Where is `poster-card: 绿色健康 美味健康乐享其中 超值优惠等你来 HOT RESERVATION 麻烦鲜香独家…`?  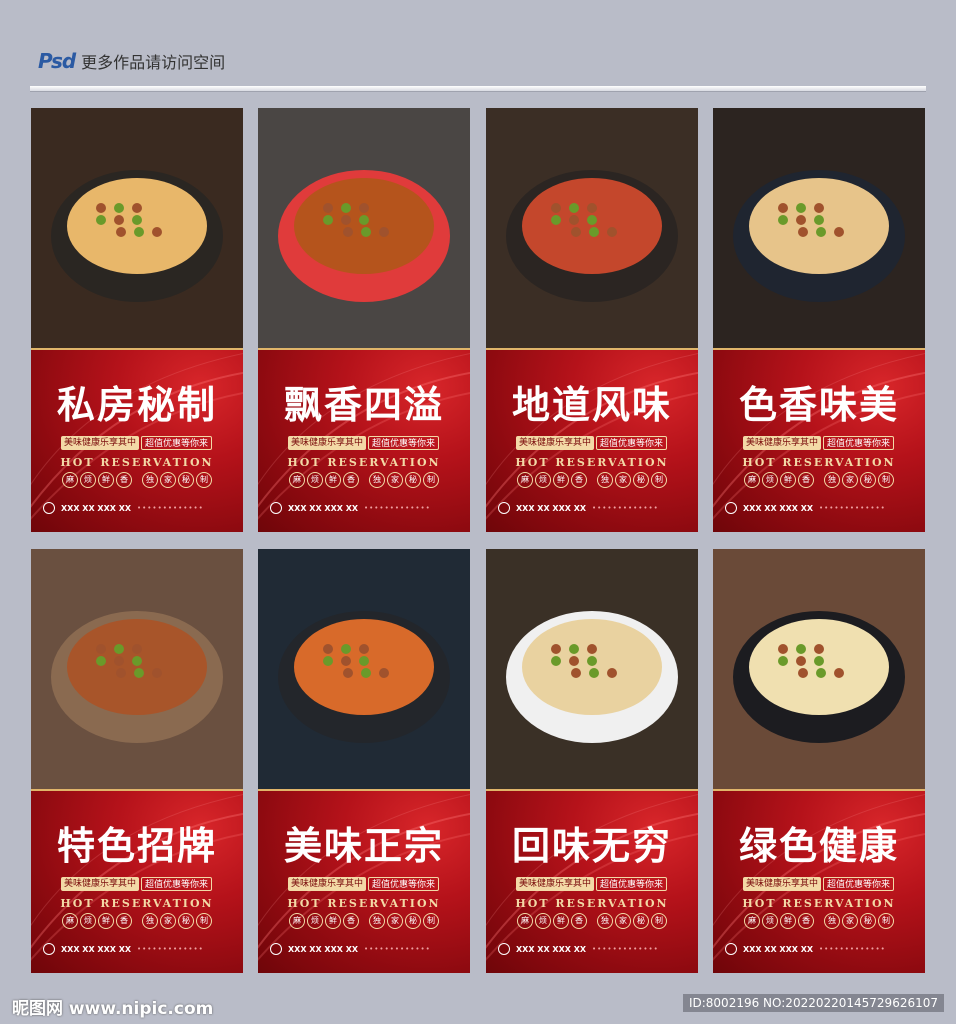 poster-card: 绿色健康 美味健康乐享其中 超值优惠等你来 HOT RESERVATION 麻烦鲜香独家… is located at coordinates (819, 761).